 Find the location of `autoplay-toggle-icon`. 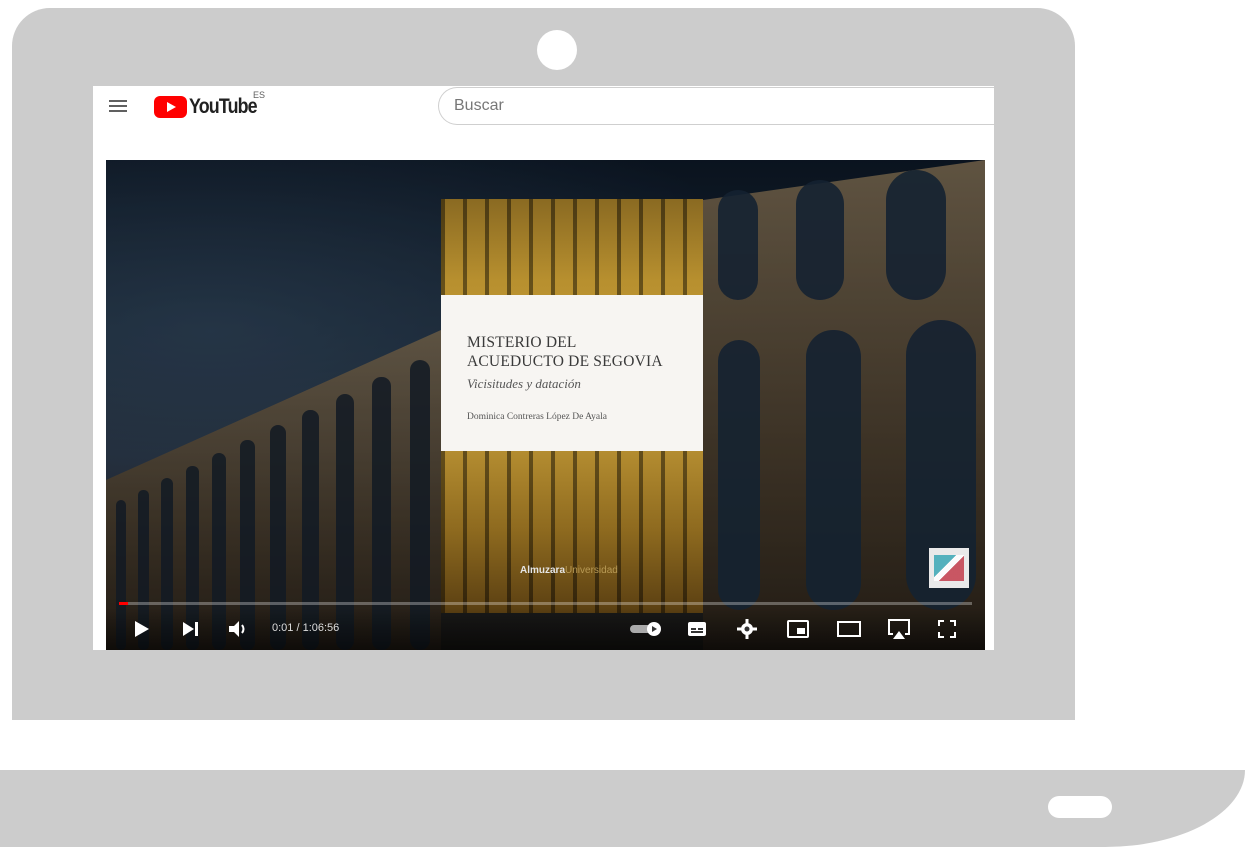

autoplay-toggle-icon is located at coordinates (646, 629).